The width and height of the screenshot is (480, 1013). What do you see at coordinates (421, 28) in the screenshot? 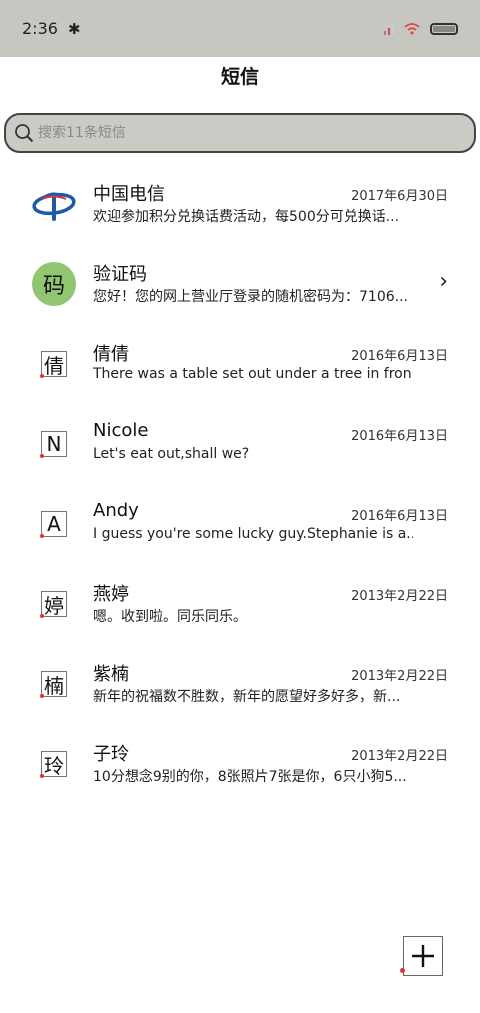
I see `status-right` at bounding box center [421, 28].